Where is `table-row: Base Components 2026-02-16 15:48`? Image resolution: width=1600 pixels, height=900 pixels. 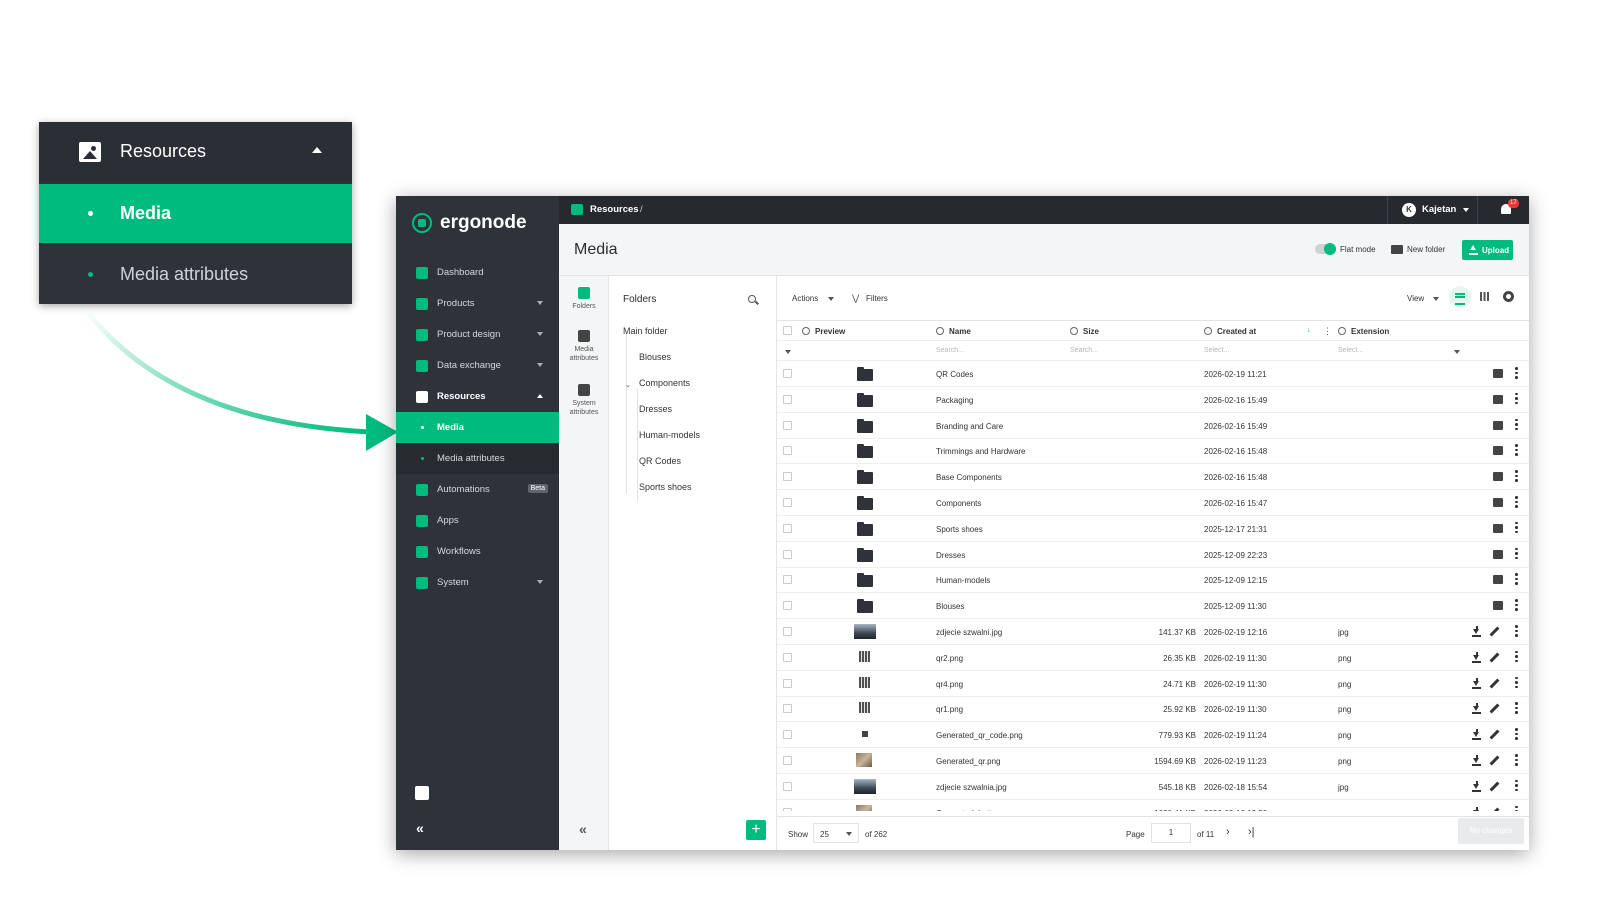
table-row: Base Components 2026-02-16 15:48 is located at coordinates (1153, 477).